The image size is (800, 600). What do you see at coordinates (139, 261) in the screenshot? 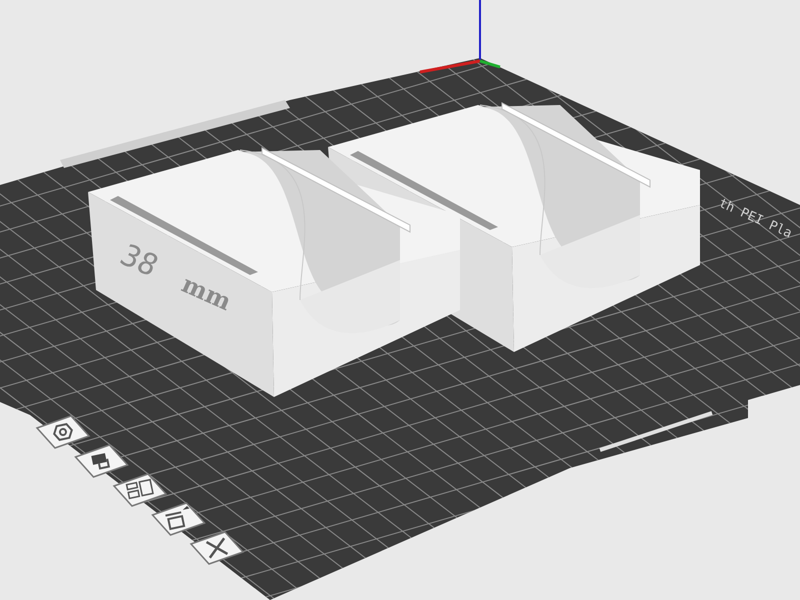
I see `model-label: 38` at bounding box center [139, 261].